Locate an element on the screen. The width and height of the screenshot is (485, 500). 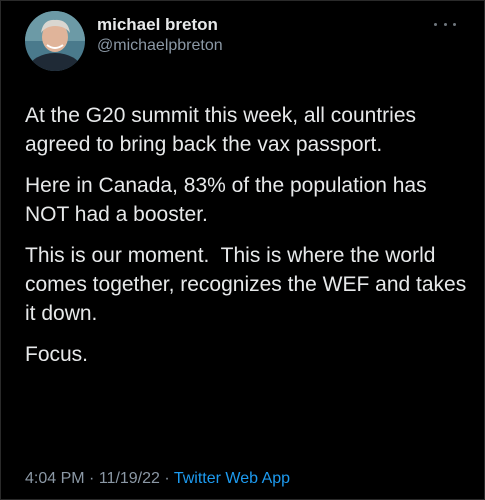
author-names: michael breton @michaelpbreton is located at coordinates (160, 35).